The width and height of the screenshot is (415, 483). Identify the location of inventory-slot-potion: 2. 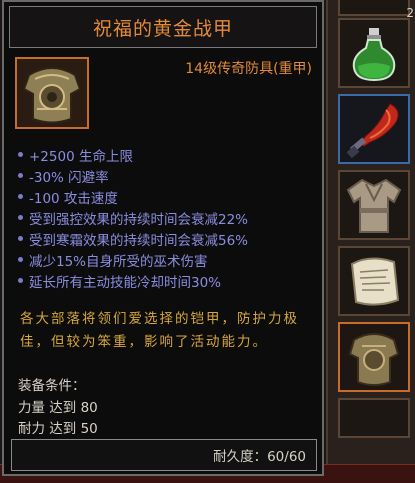
(376, 47).